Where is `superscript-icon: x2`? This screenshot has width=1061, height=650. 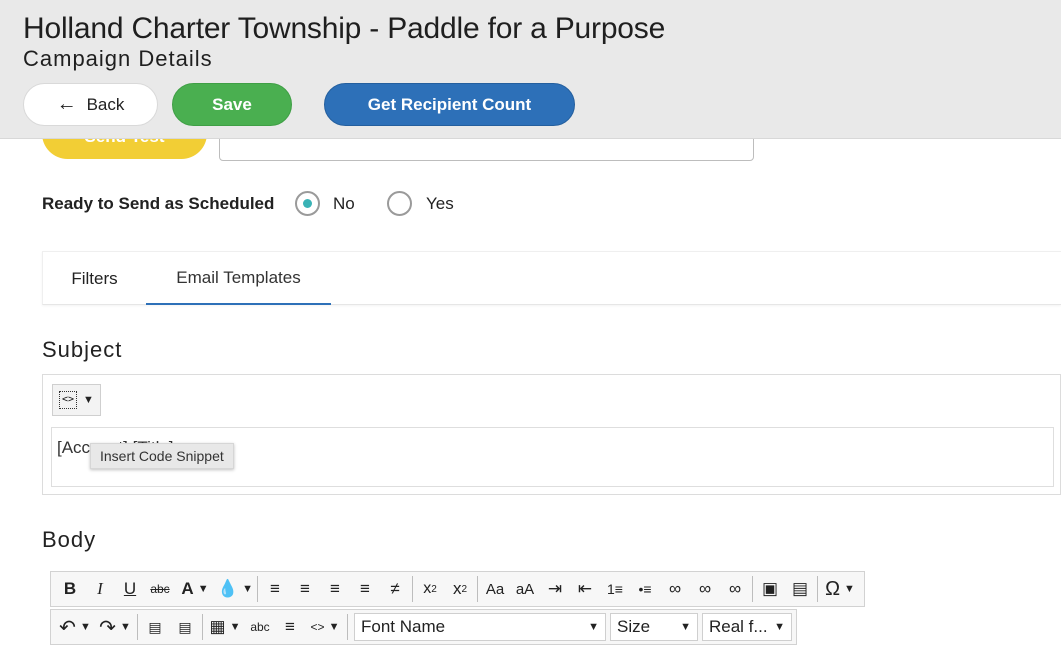 superscript-icon: x2 is located at coordinates (430, 589).